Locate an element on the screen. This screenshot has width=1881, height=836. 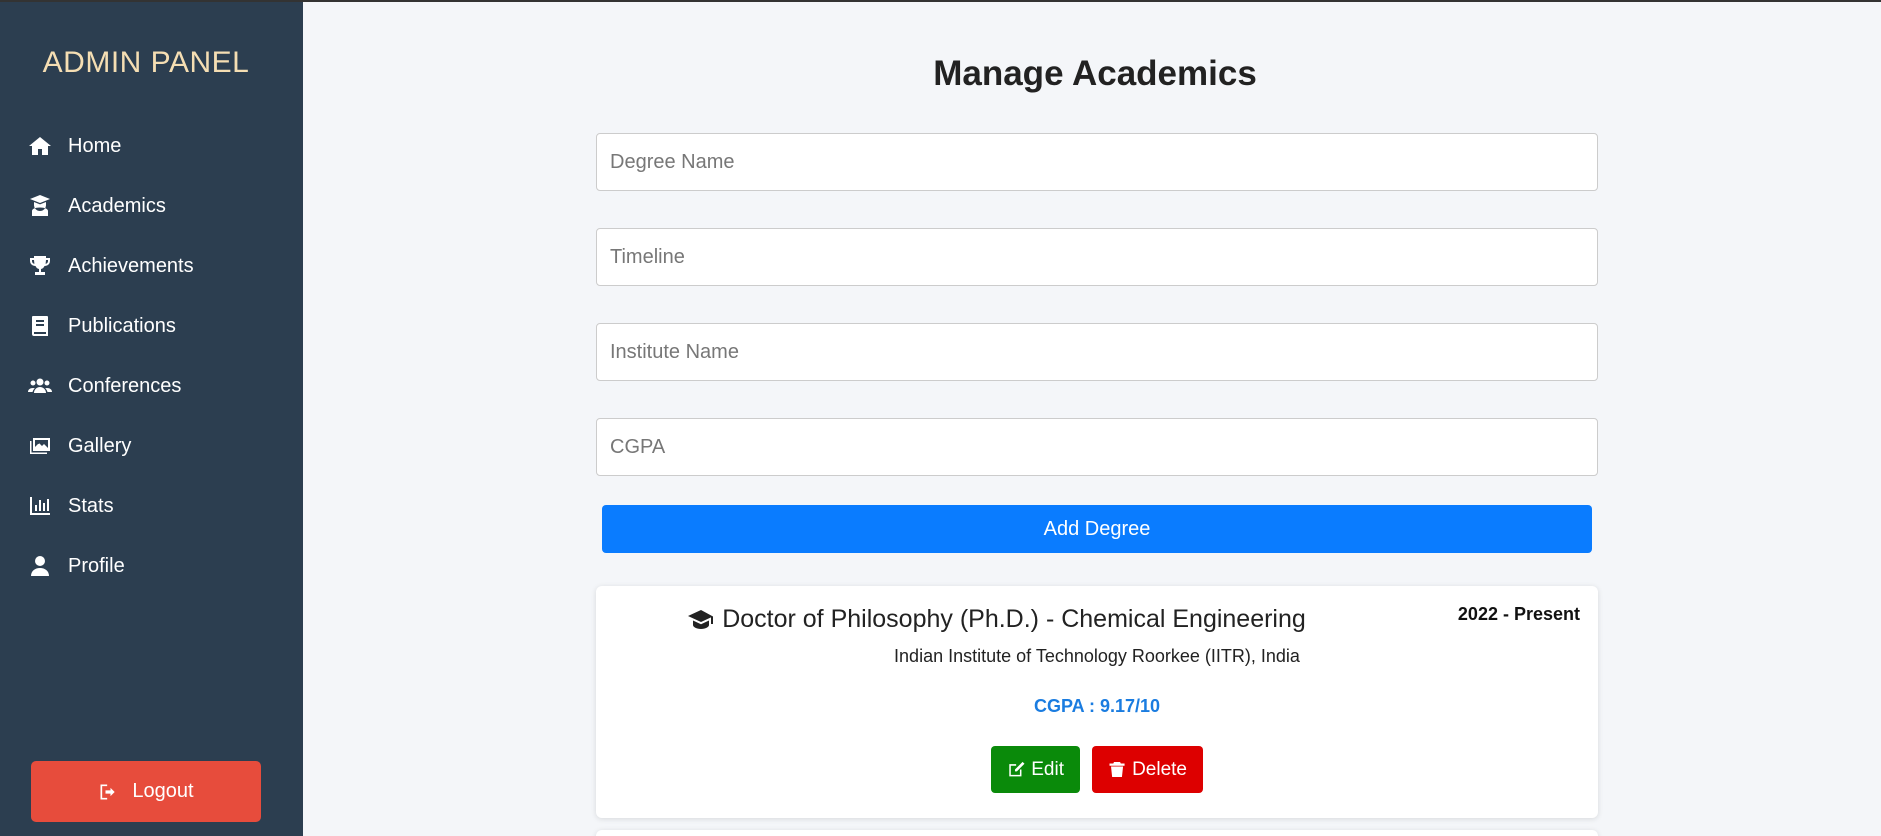
sidebar-item-label: Profile is located at coordinates (96, 565).